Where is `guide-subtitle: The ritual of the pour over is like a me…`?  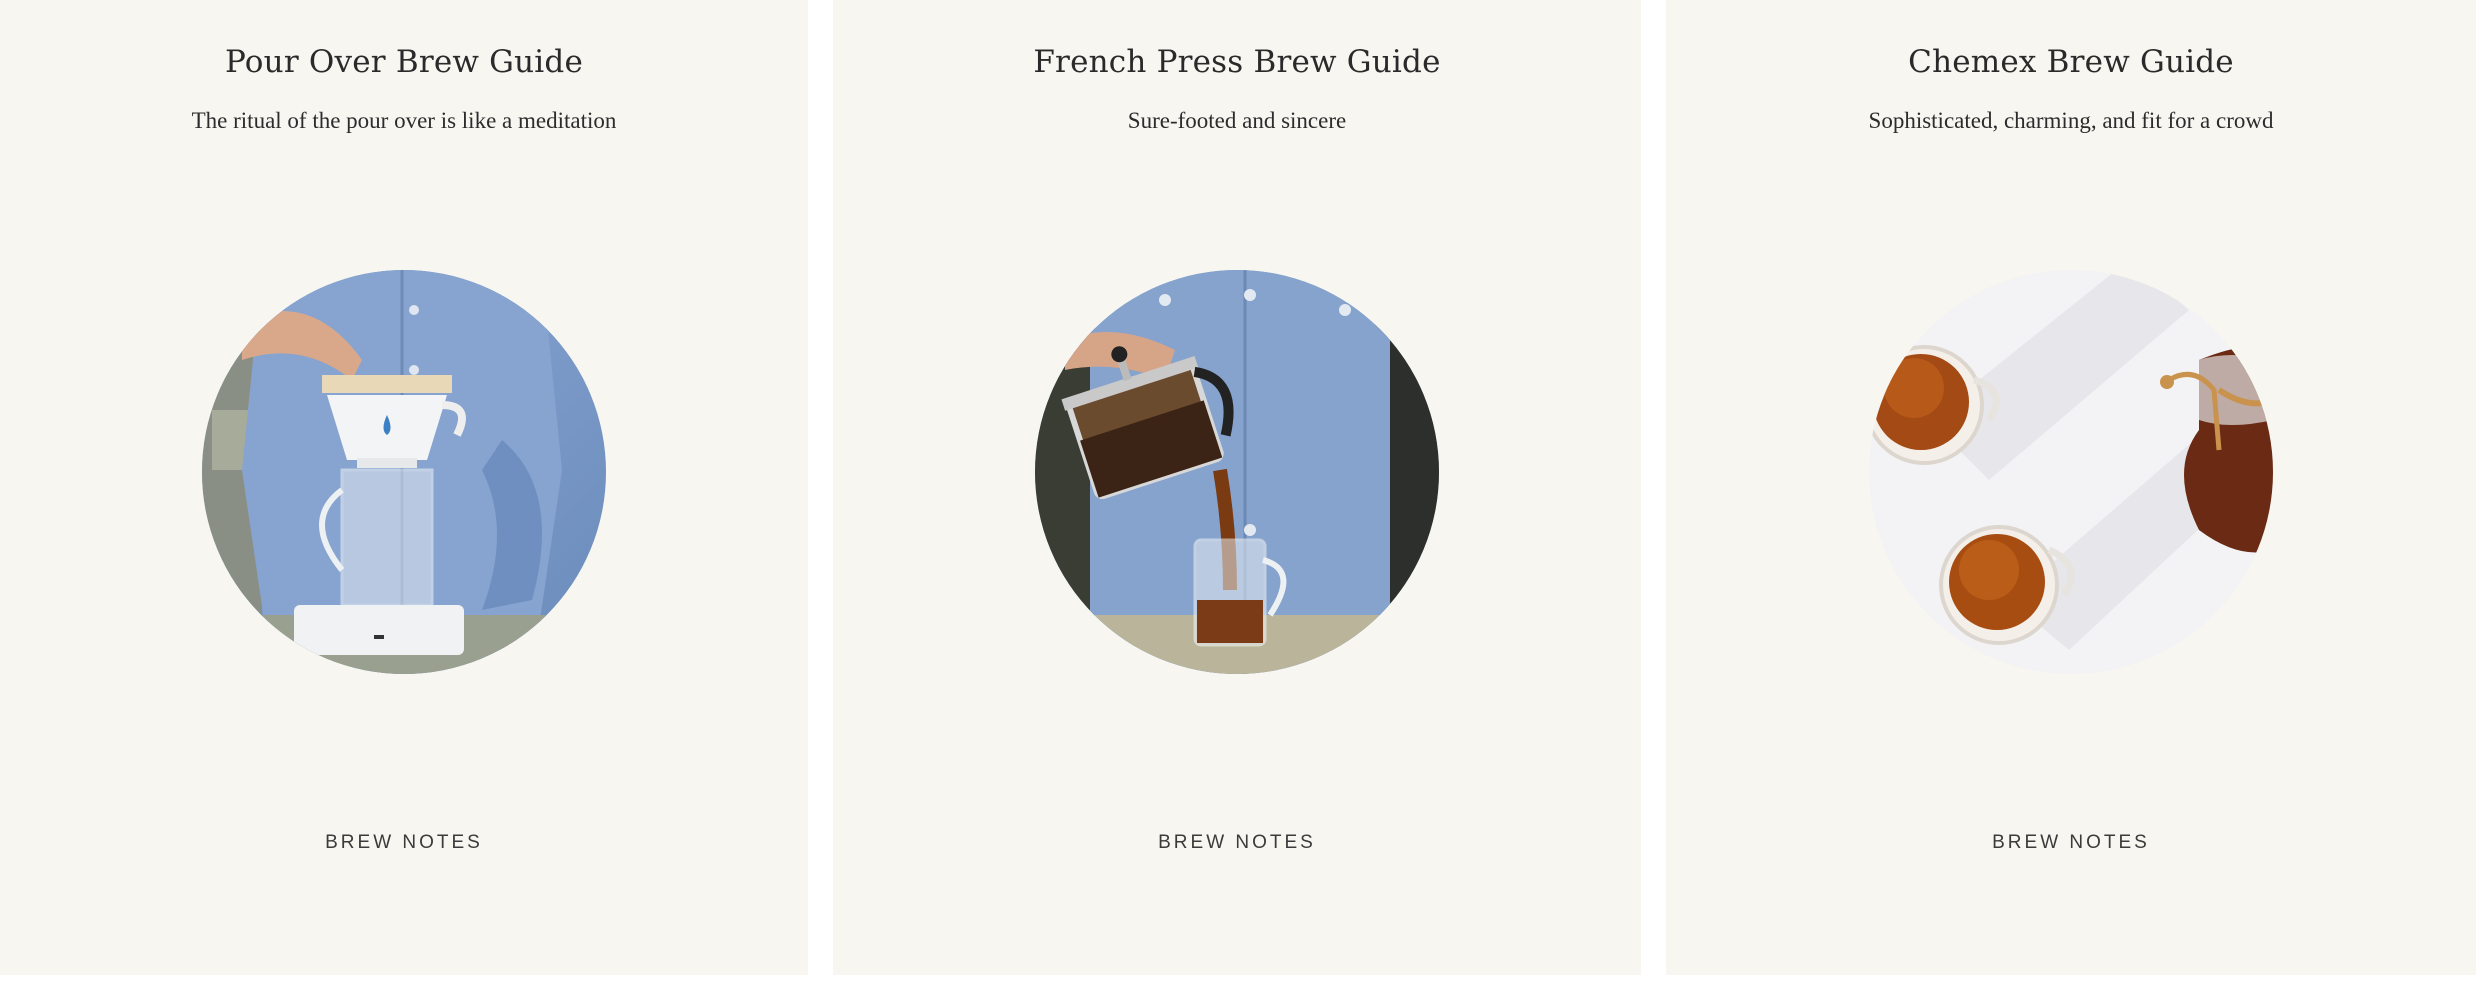
guide-subtitle: The ritual of the pour over is like a me… is located at coordinates (404, 120).